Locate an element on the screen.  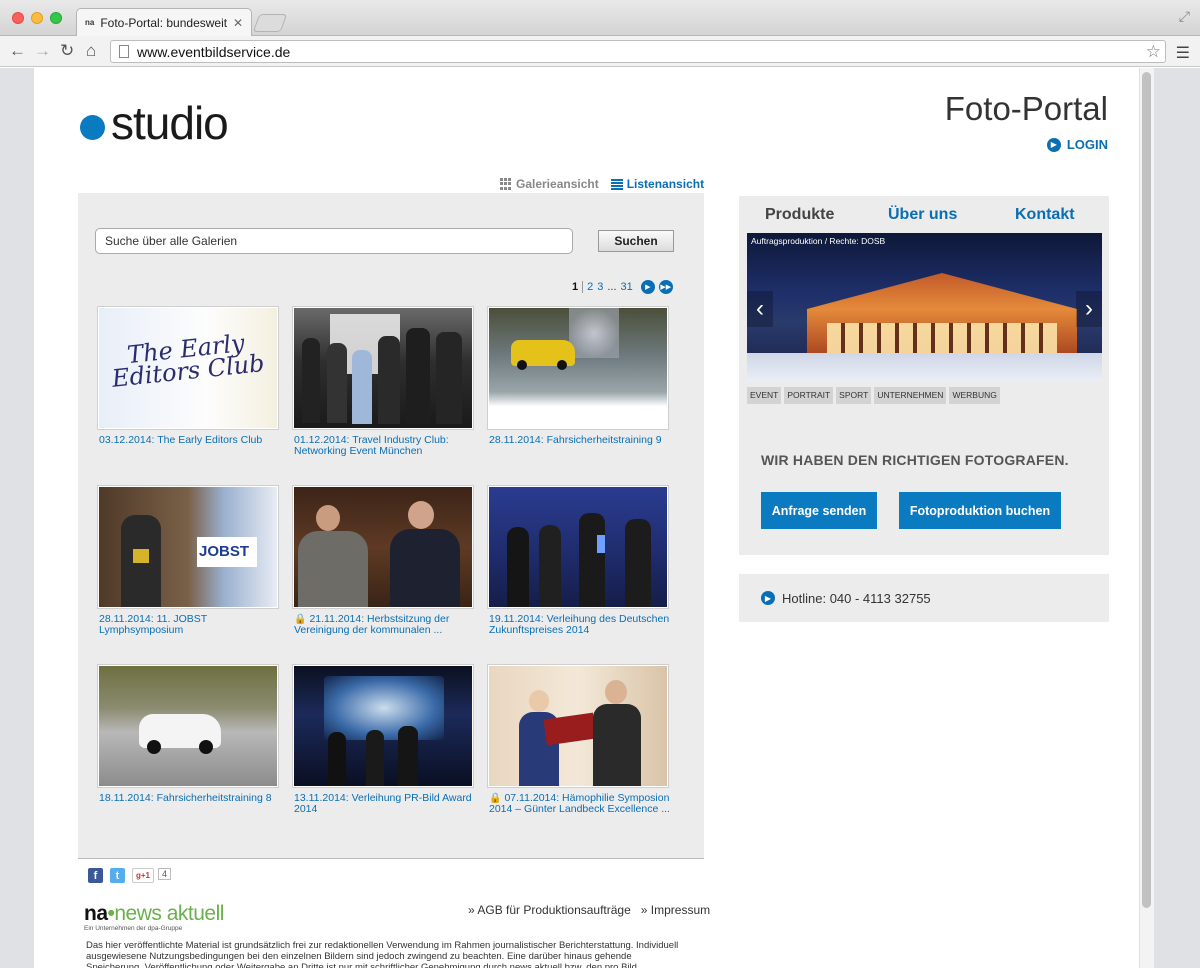
book-production-button: Fotoproduktion buchen is located at coordinates (980, 510).